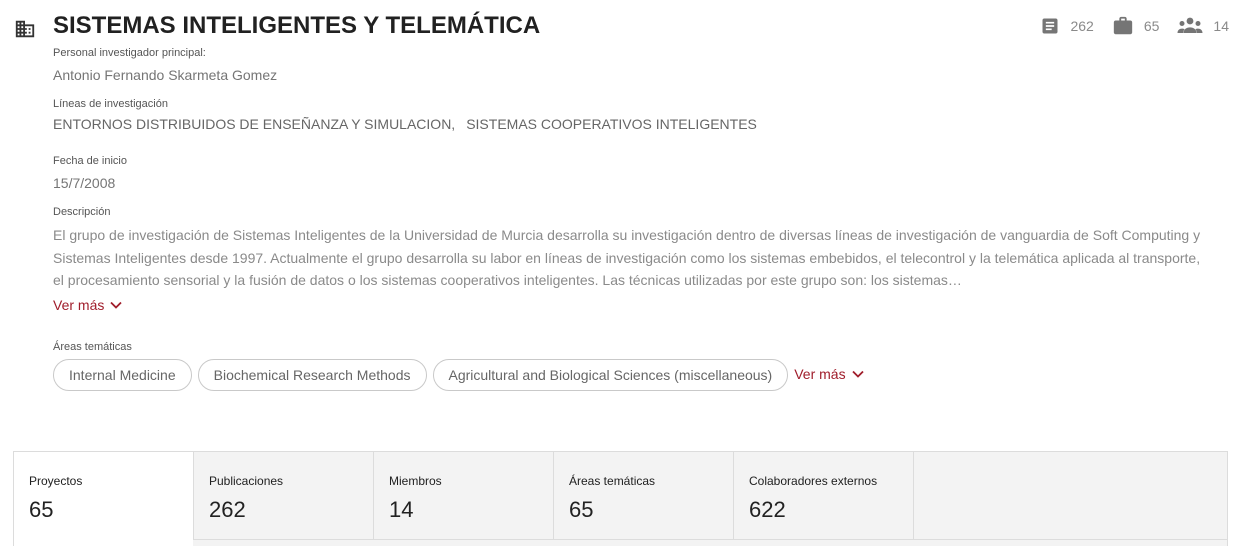 The image size is (1246, 546). I want to click on building-icon, so click(25, 29).